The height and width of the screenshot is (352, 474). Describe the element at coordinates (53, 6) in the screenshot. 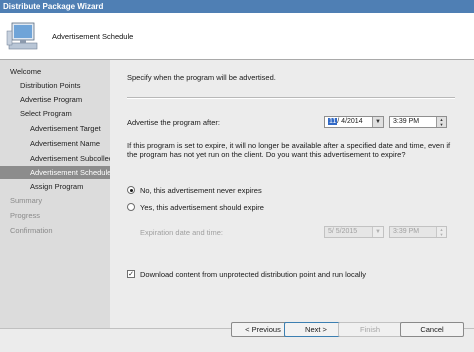

I see `window-title: Distribute Package Wizard` at that location.